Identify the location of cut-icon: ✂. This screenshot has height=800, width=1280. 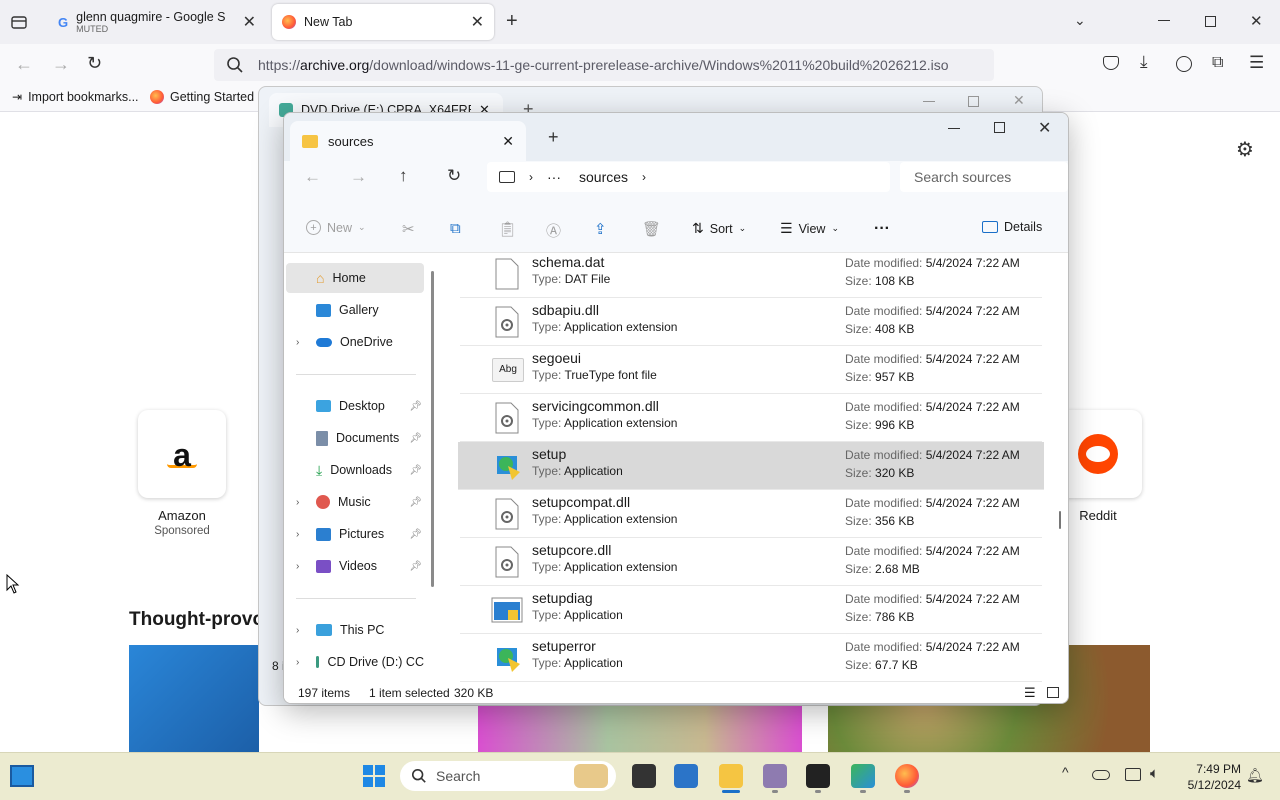
(408, 229).